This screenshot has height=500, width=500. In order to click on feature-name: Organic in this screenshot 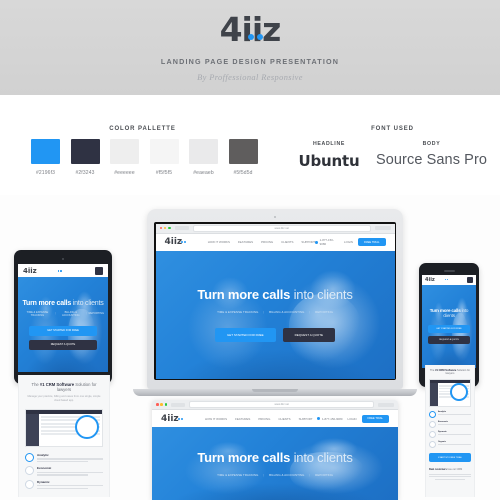, I will do `click(442, 442)`.